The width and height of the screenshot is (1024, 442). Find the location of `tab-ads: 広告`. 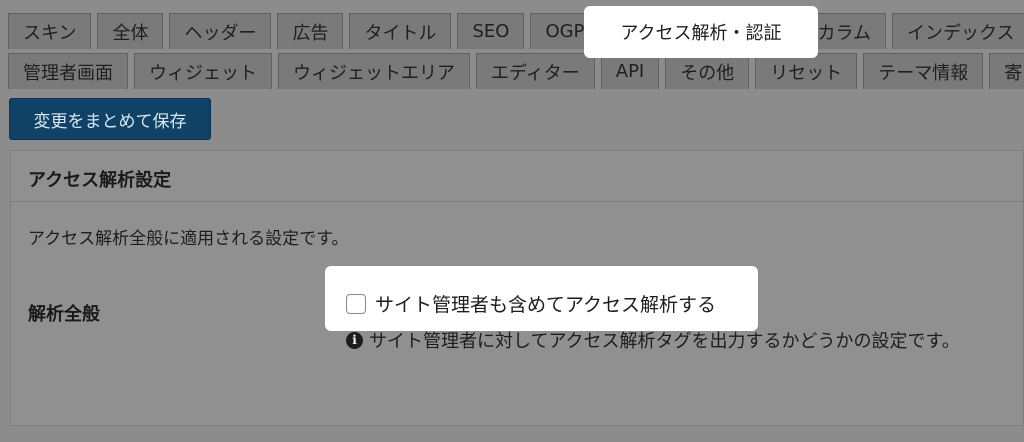

tab-ads: 広告 is located at coordinates (310, 31).